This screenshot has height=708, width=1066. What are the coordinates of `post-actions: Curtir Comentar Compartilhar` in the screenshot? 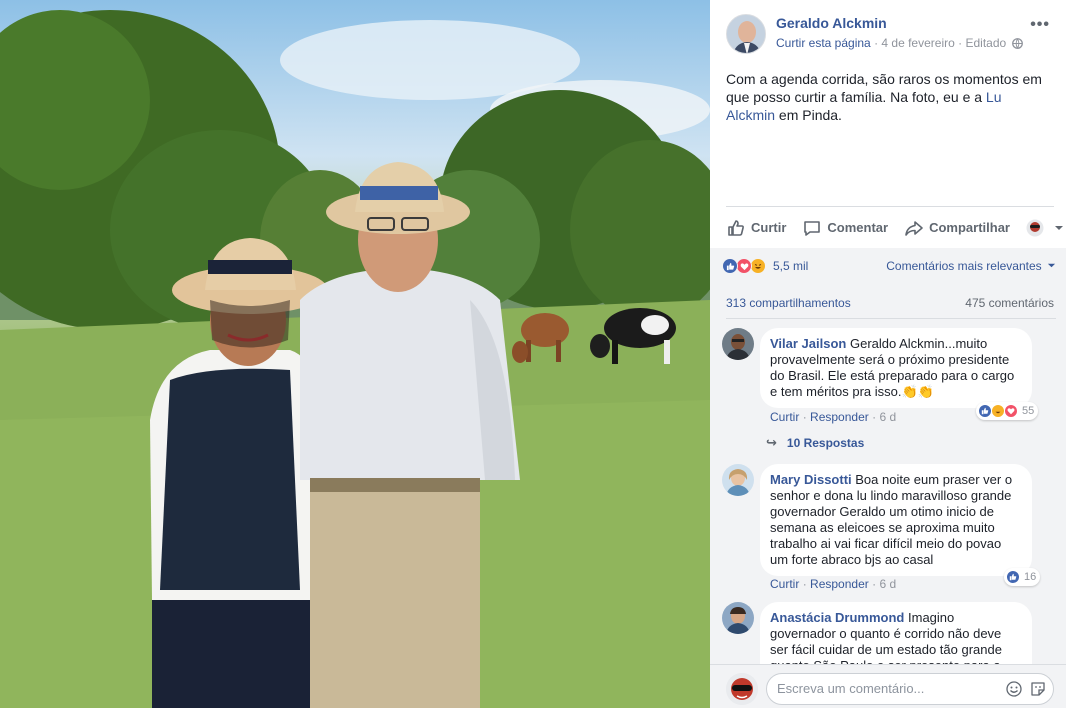 It's located at (894, 227).